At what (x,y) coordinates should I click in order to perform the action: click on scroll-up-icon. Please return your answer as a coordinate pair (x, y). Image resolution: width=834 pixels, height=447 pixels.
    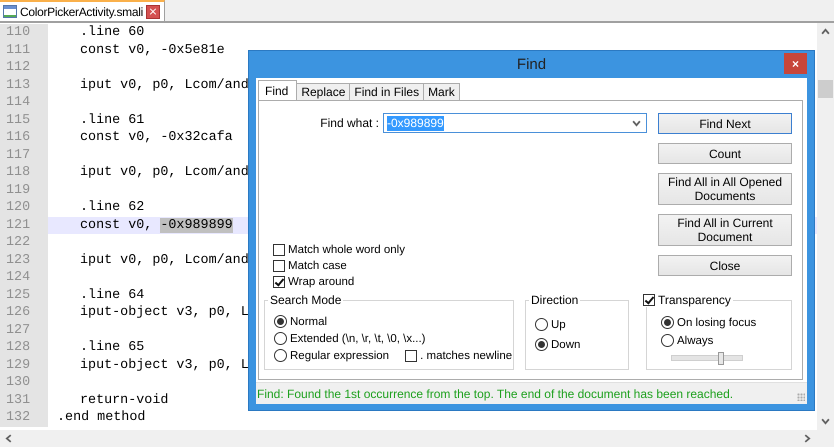
    Looking at the image, I should click on (825, 31).